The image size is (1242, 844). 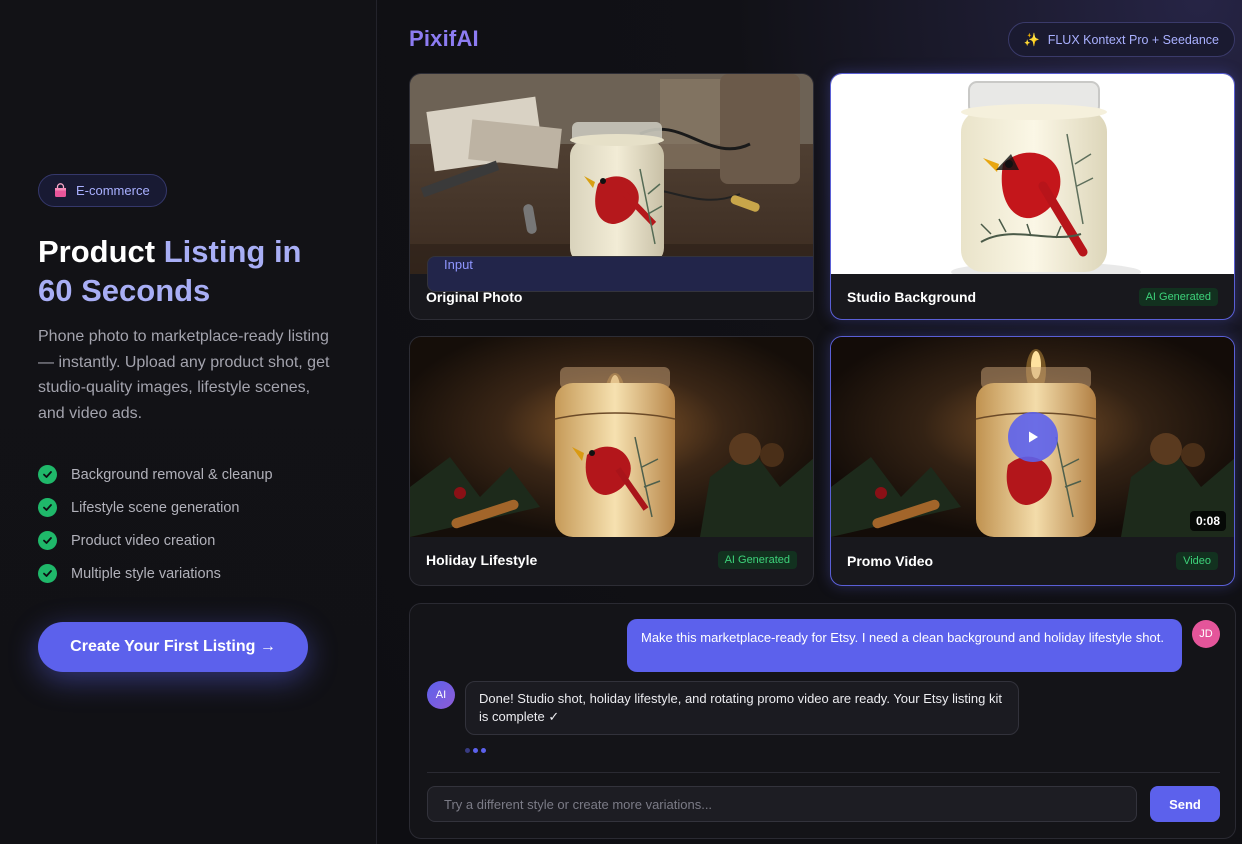 I want to click on feature-item: Multiple style variations, so click(x=155, y=573).